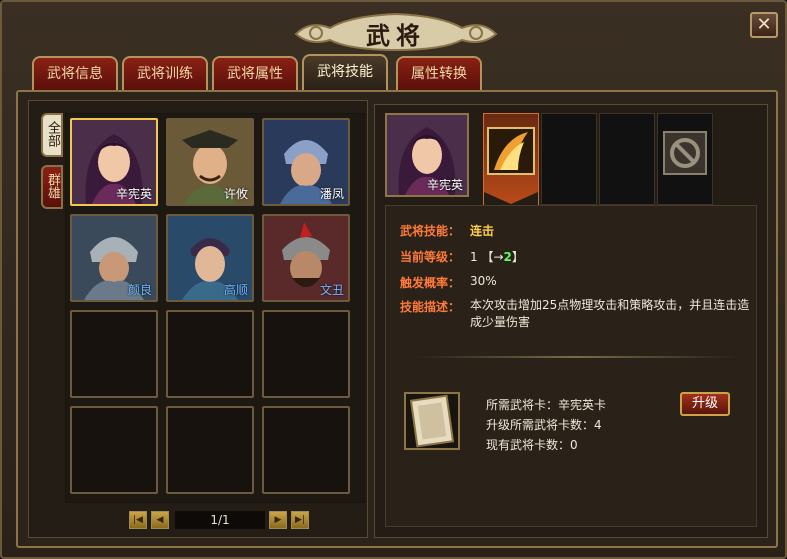  Describe the element at coordinates (544, 425) in the screenshot. I see `upgrade-card-count: 升级所需武将卡数：4` at that location.